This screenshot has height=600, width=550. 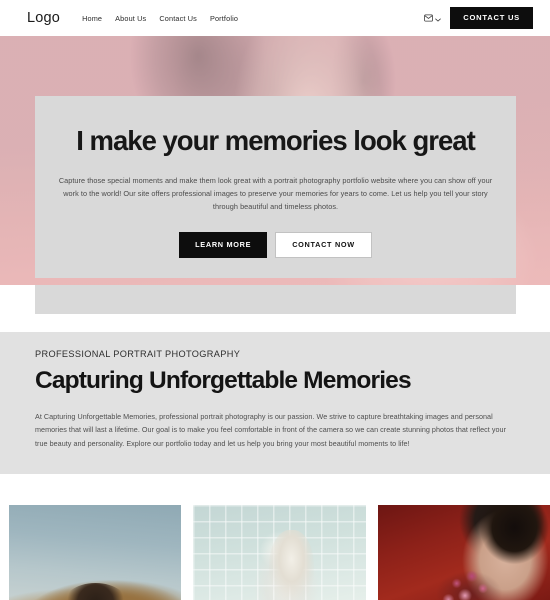 What do you see at coordinates (130, 18) in the screenshot?
I see `nav-link-about-us: About Us` at bounding box center [130, 18].